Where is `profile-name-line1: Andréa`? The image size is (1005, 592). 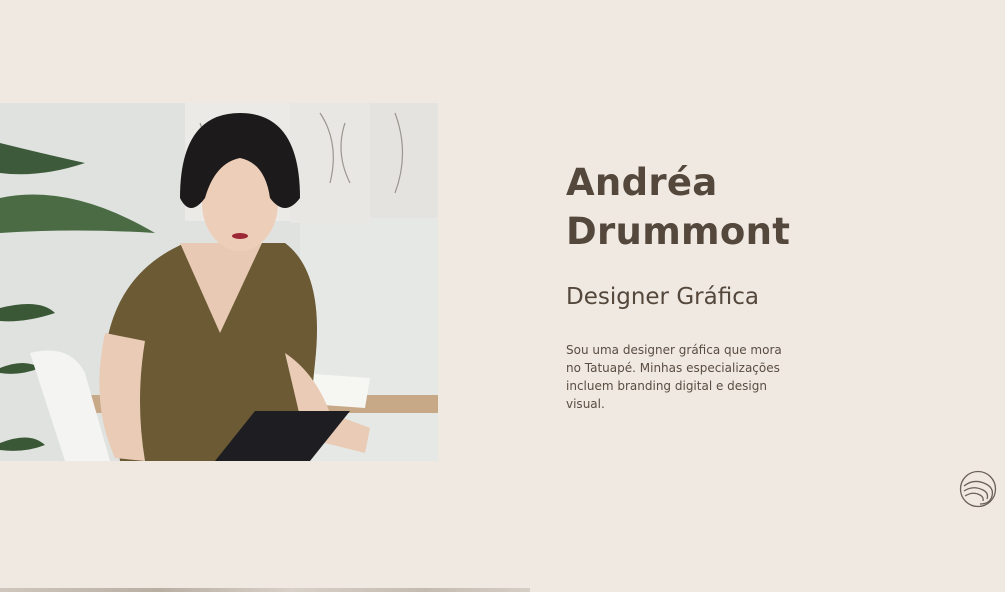
profile-name-line1: Andréa is located at coordinates (642, 182).